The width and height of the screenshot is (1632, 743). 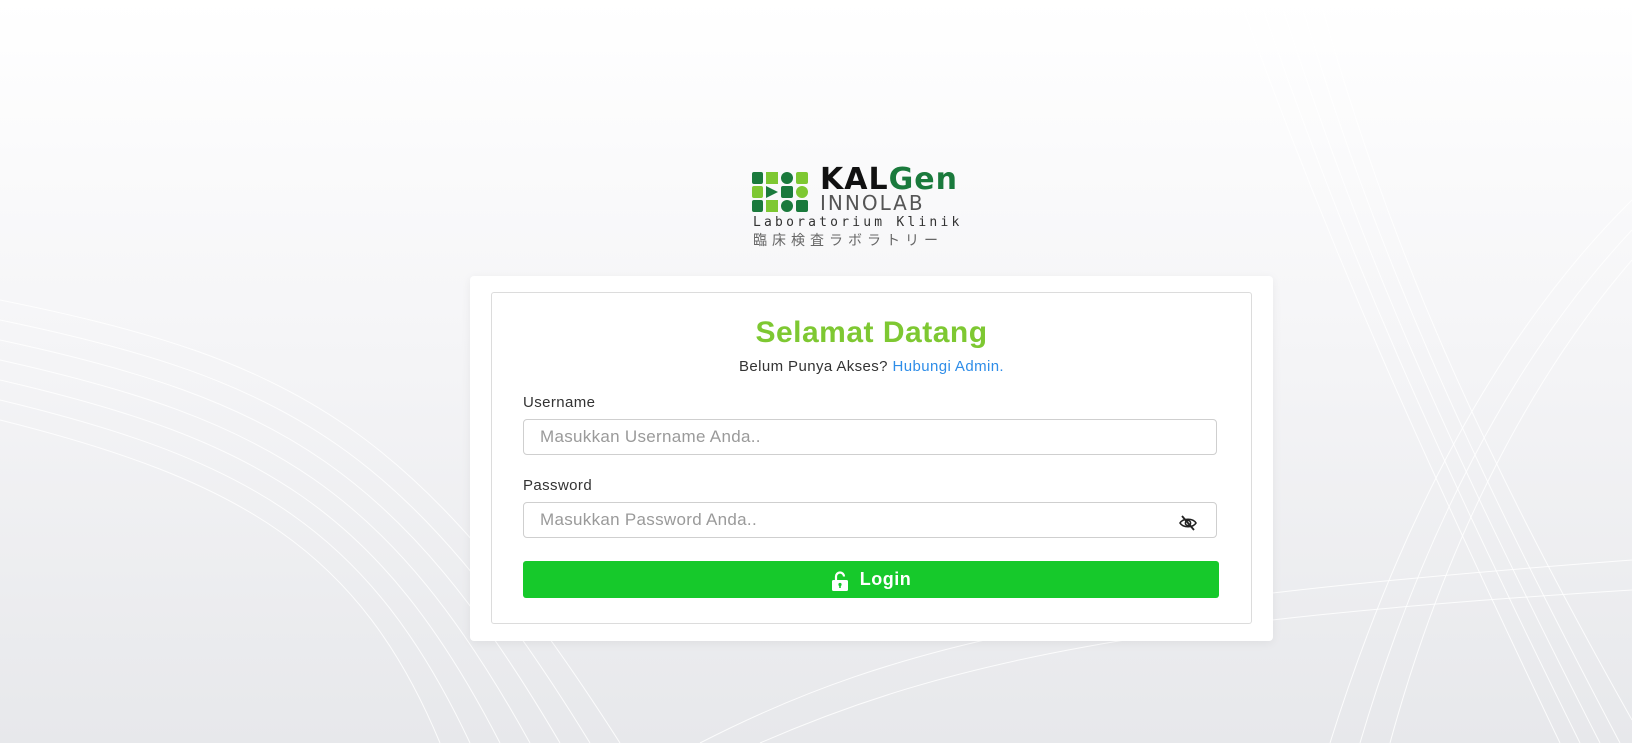 What do you see at coordinates (848, 241) in the screenshot?
I see `brand-tagline-jp: 臨床検査ラボラトリー` at bounding box center [848, 241].